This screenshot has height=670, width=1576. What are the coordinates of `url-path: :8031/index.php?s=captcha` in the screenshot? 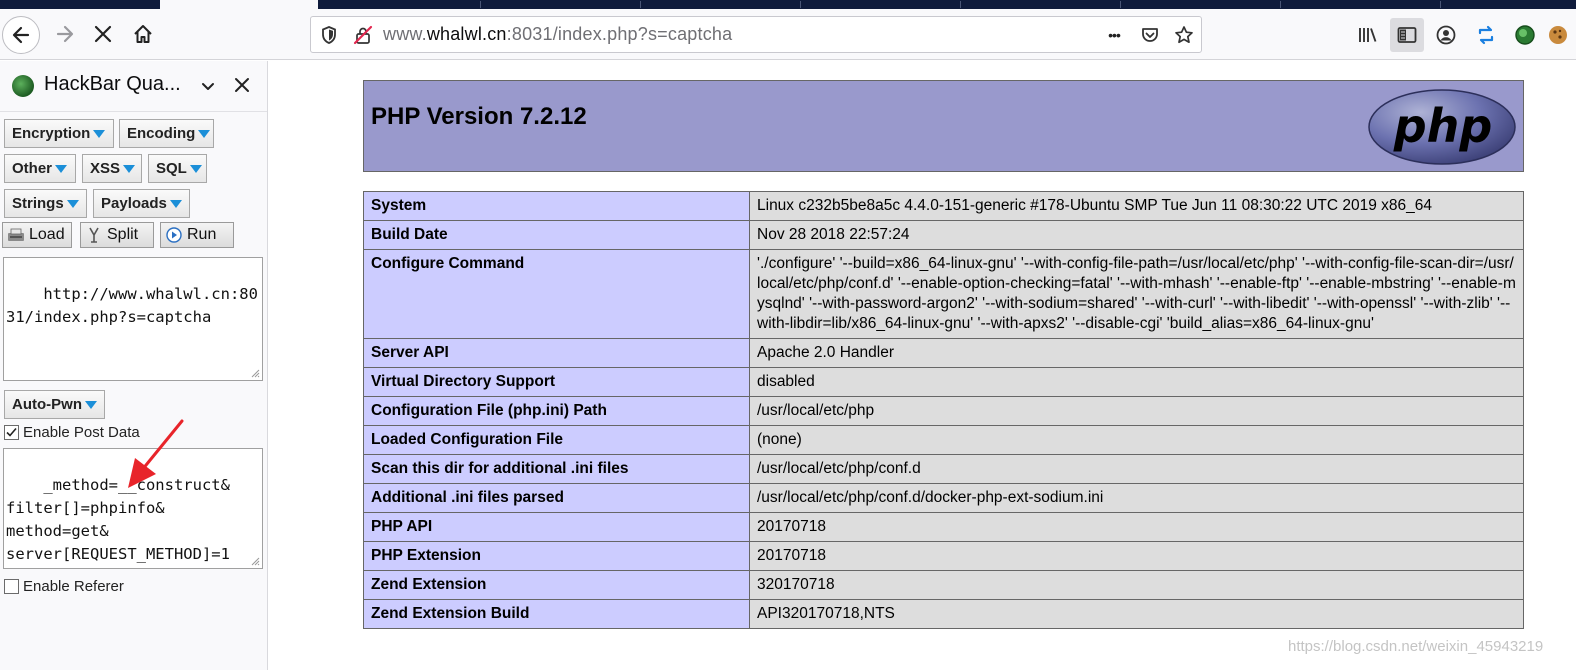 It's located at (619, 34).